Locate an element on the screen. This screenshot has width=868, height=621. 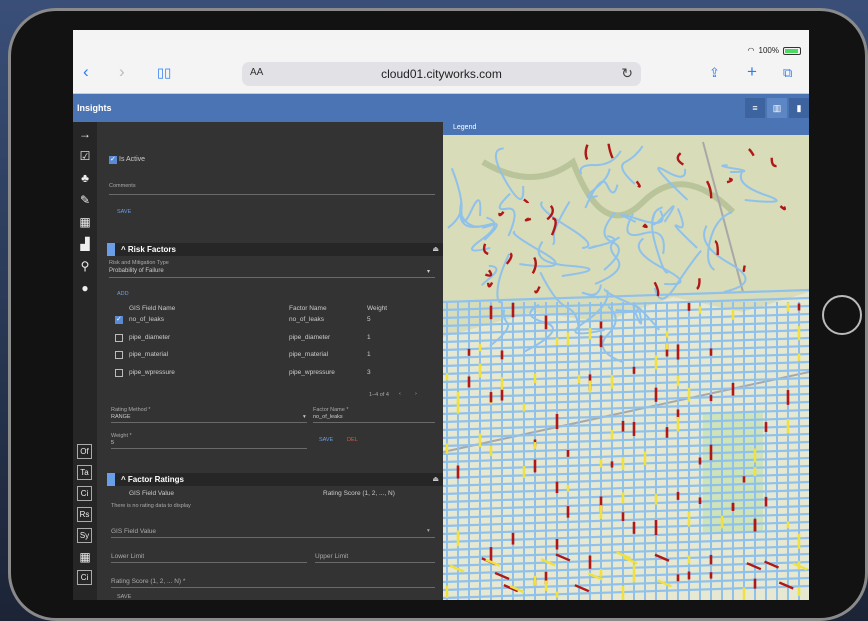
factor-name-cell: pipe_diameter is located at coordinates (310, 337).